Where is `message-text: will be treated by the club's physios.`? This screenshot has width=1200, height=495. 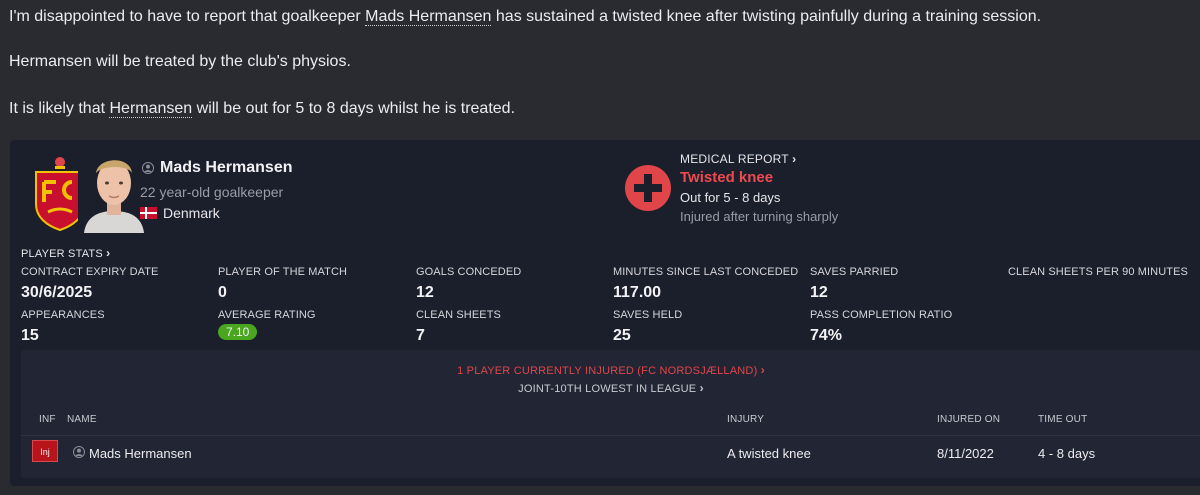 message-text: will be treated by the club's physios. is located at coordinates (221, 61).